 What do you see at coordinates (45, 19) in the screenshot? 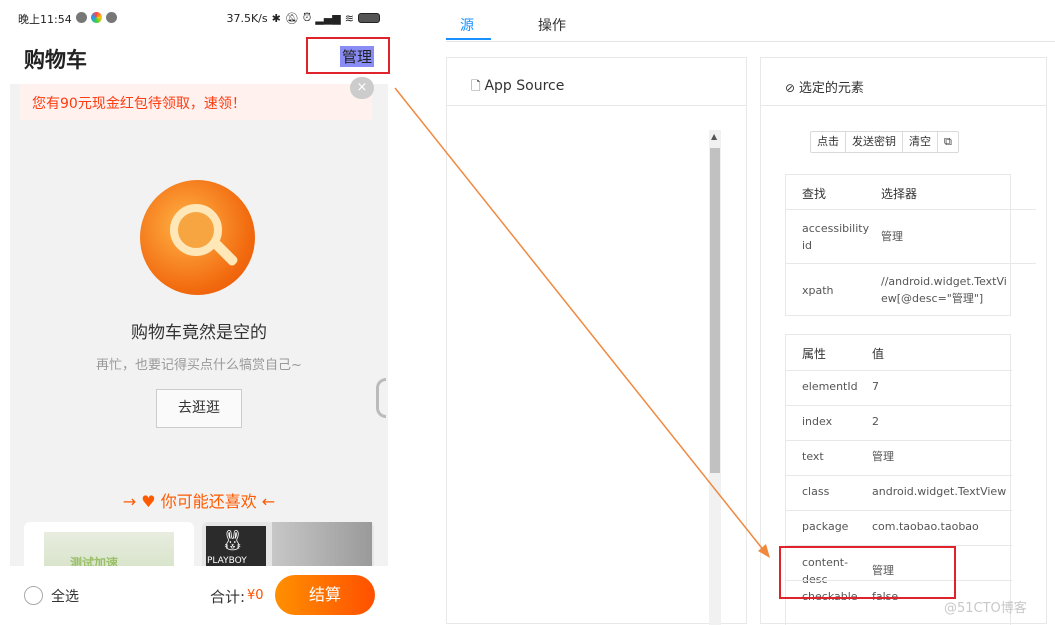
I see `status-time: 晚上11:54` at bounding box center [45, 19].